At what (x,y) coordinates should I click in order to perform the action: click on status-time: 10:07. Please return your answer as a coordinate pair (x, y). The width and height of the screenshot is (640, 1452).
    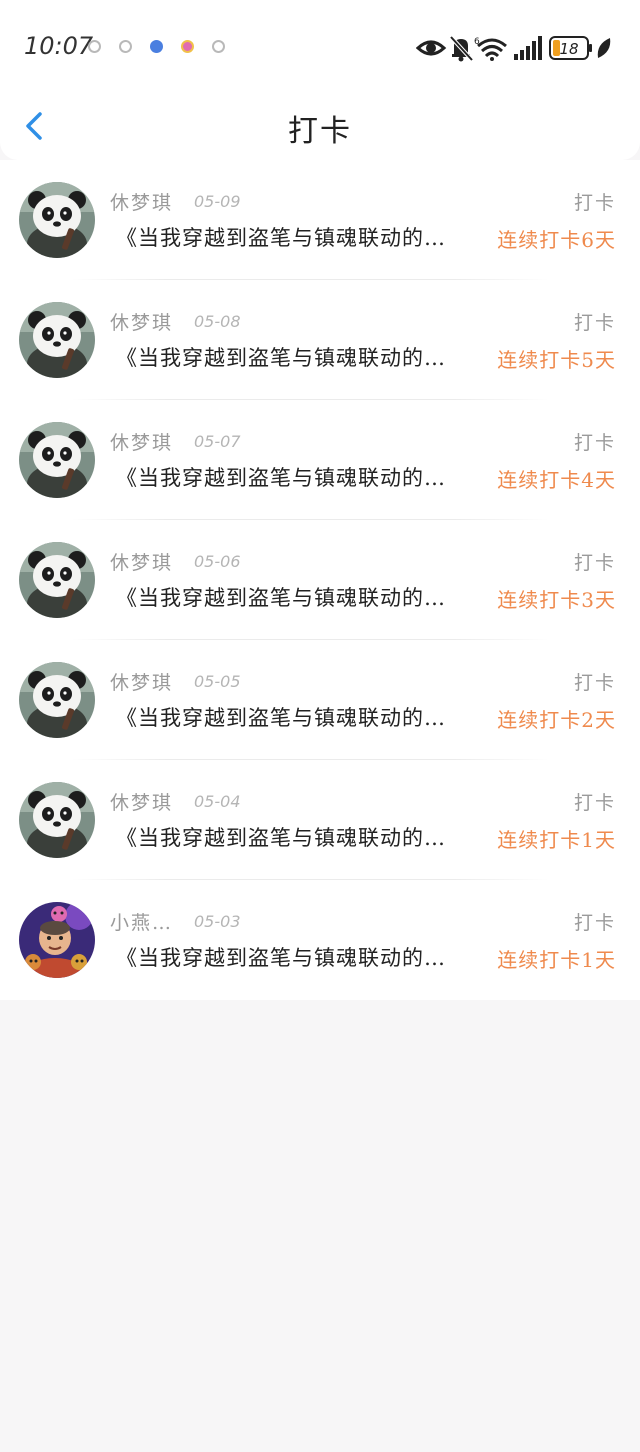
    Looking at the image, I should click on (59, 46).